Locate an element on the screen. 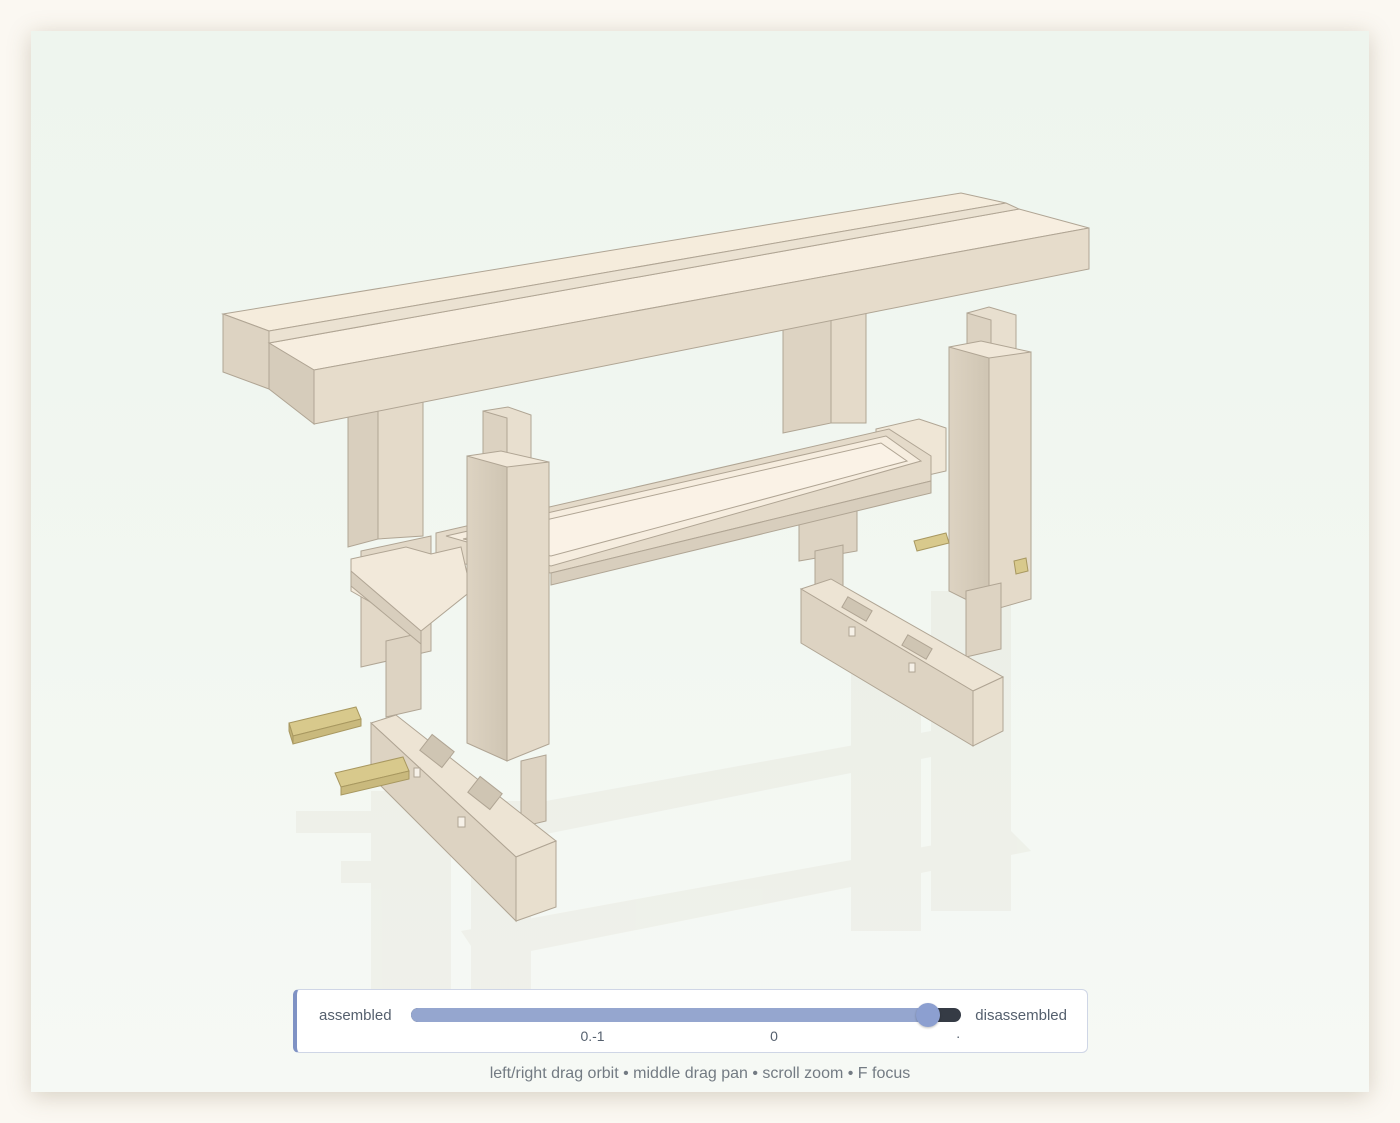 The image size is (1400, 1123). slider-tick-label: 0 is located at coordinates (774, 1036).